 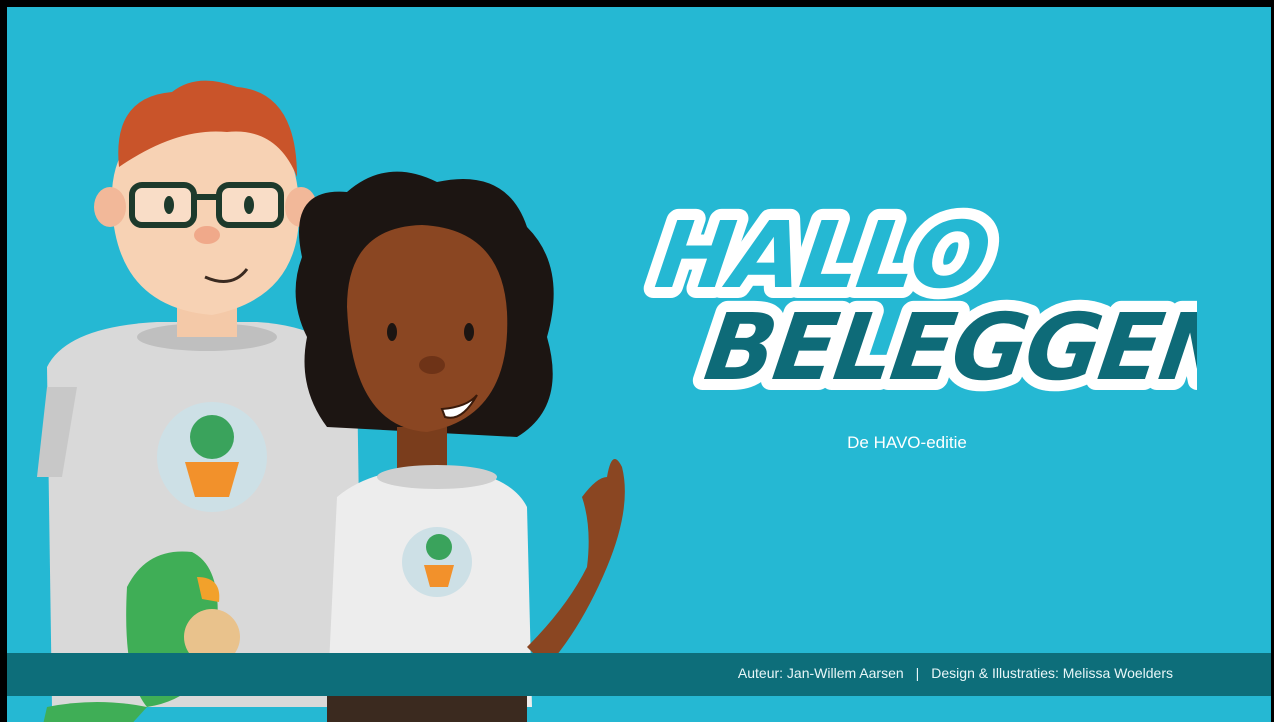 What do you see at coordinates (907, 442) in the screenshot?
I see `subtitle: De HAVO-editie` at bounding box center [907, 442].